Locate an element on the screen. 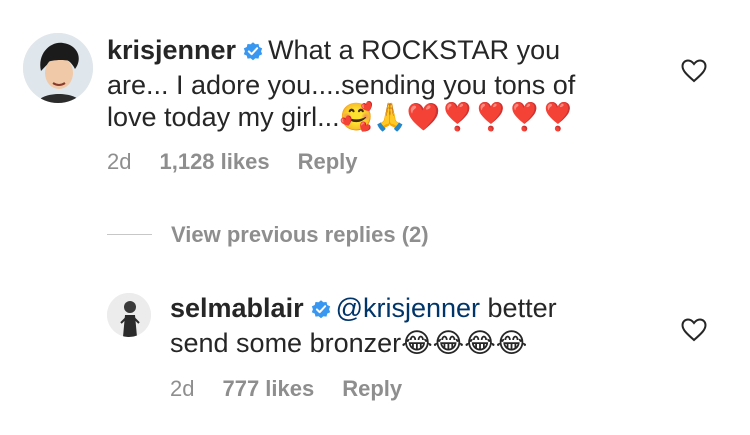  reply-meta: 2d 777 likes Reply is located at coordinates (300, 389).